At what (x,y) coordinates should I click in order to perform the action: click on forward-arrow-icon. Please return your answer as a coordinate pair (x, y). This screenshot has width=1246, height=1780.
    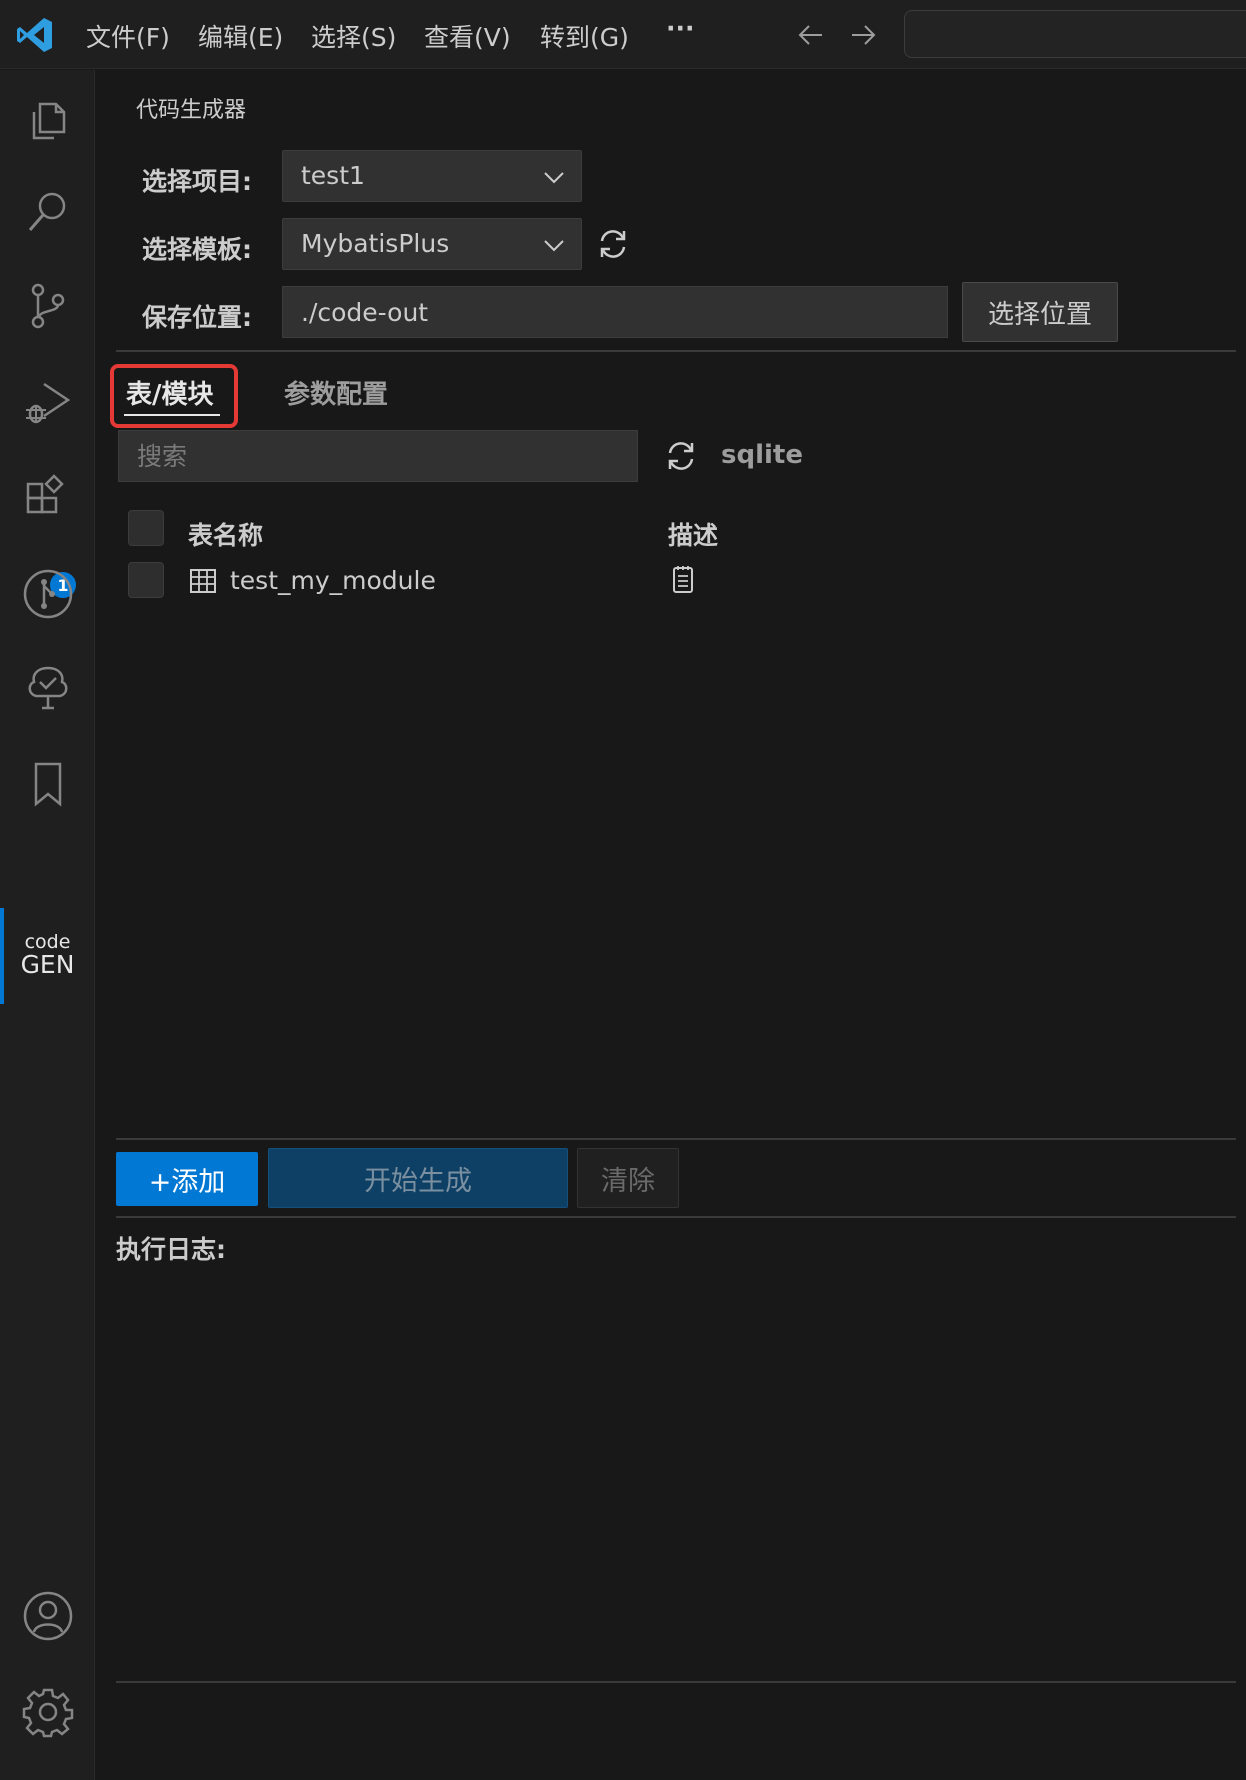
    Looking at the image, I should click on (863, 35).